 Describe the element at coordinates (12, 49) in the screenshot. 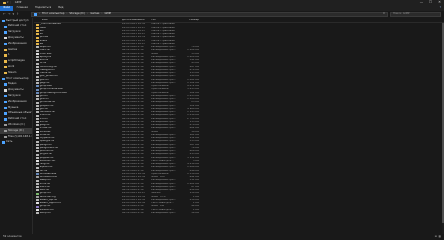

I see `sidebar-item-label: Games` at that location.